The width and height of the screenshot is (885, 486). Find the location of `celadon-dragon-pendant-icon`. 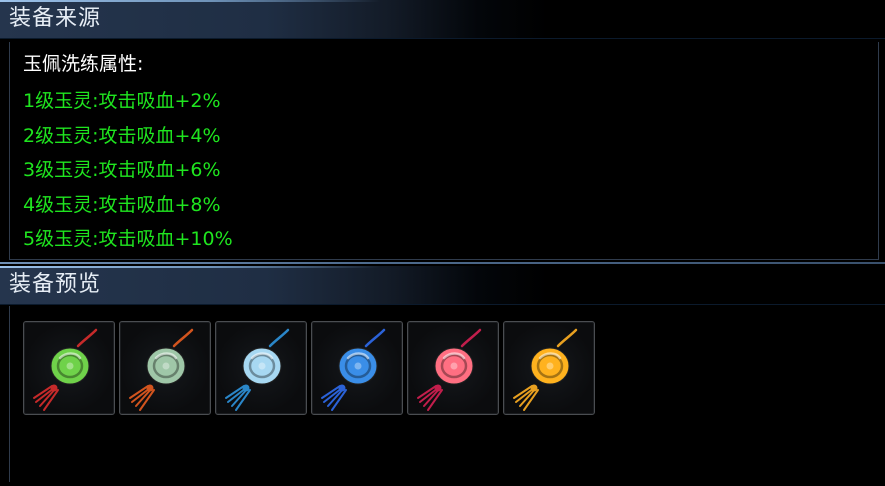

celadon-dragon-pendant-icon is located at coordinates (161, 369).